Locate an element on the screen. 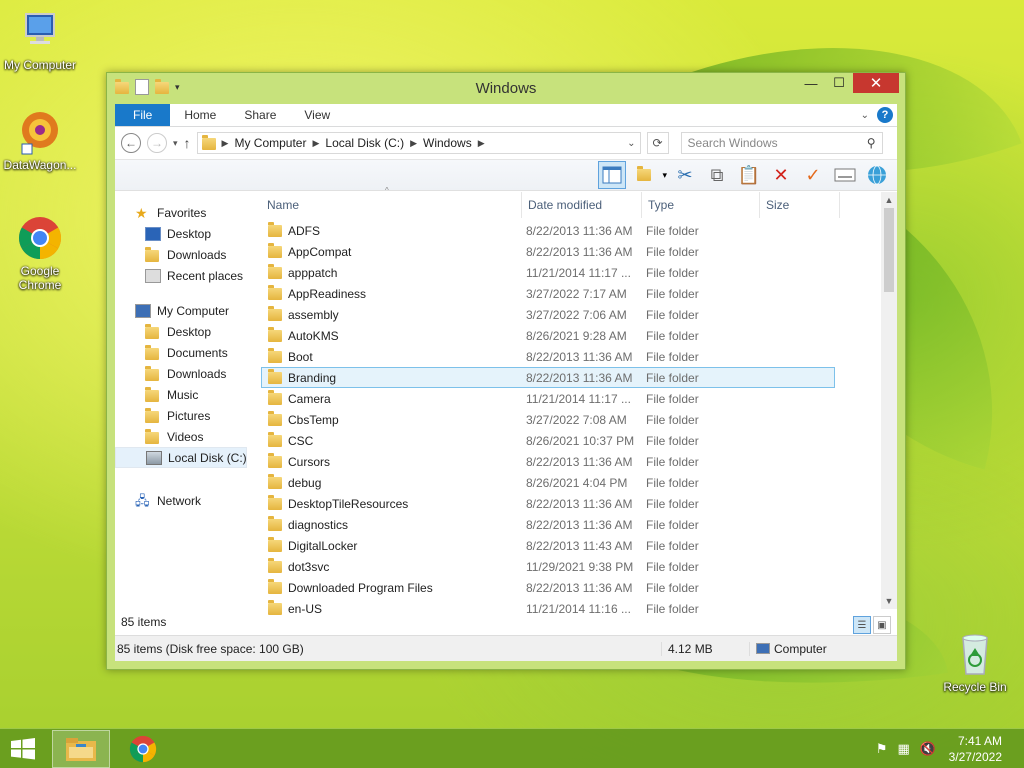  network-tray-icon: ▦ is located at coordinates (904, 749).